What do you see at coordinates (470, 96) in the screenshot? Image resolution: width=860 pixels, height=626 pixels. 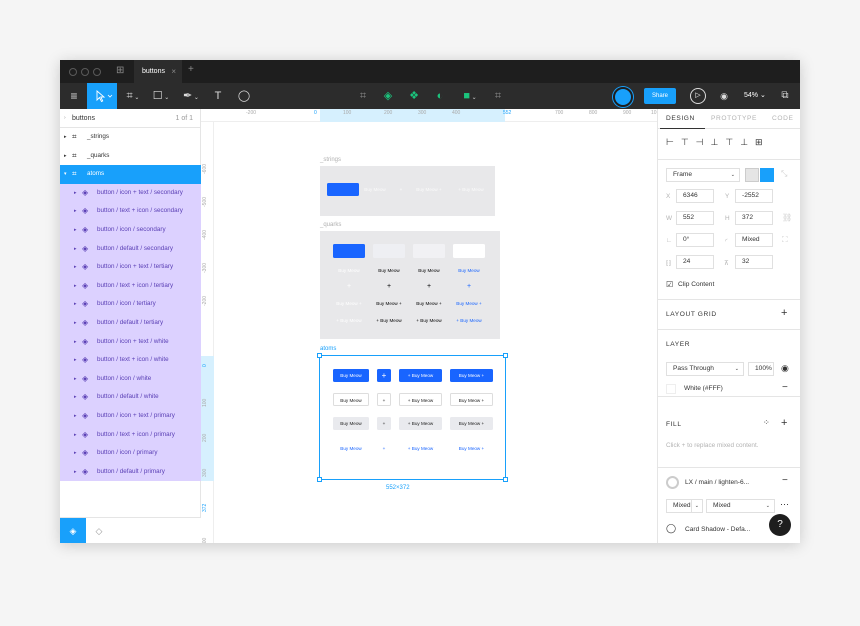 I see `boolean-icon: ■ ⌄` at bounding box center [470, 96].